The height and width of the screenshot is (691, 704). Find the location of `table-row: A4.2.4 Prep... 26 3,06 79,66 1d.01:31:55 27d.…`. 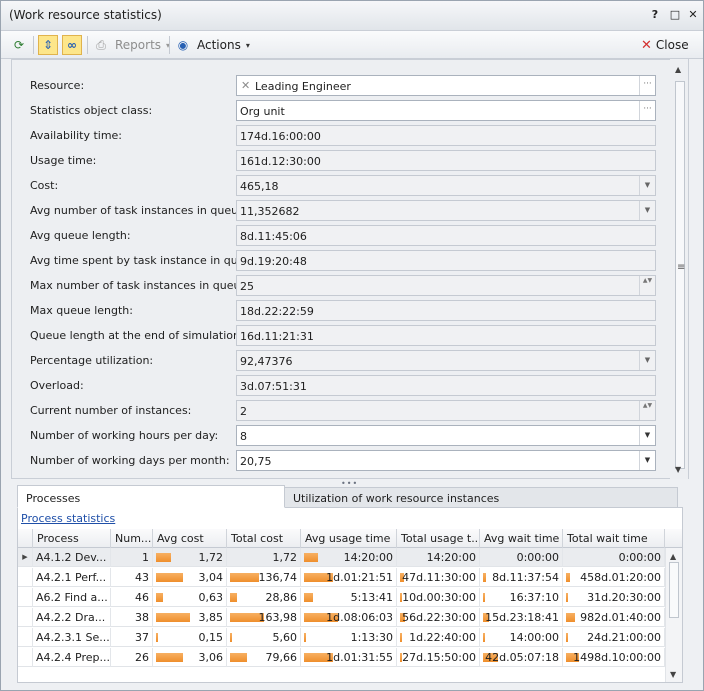

table-row: A4.2.4 Prep... 26 3,06 79,66 1d.01:31:55 27d.… is located at coordinates (350, 657).